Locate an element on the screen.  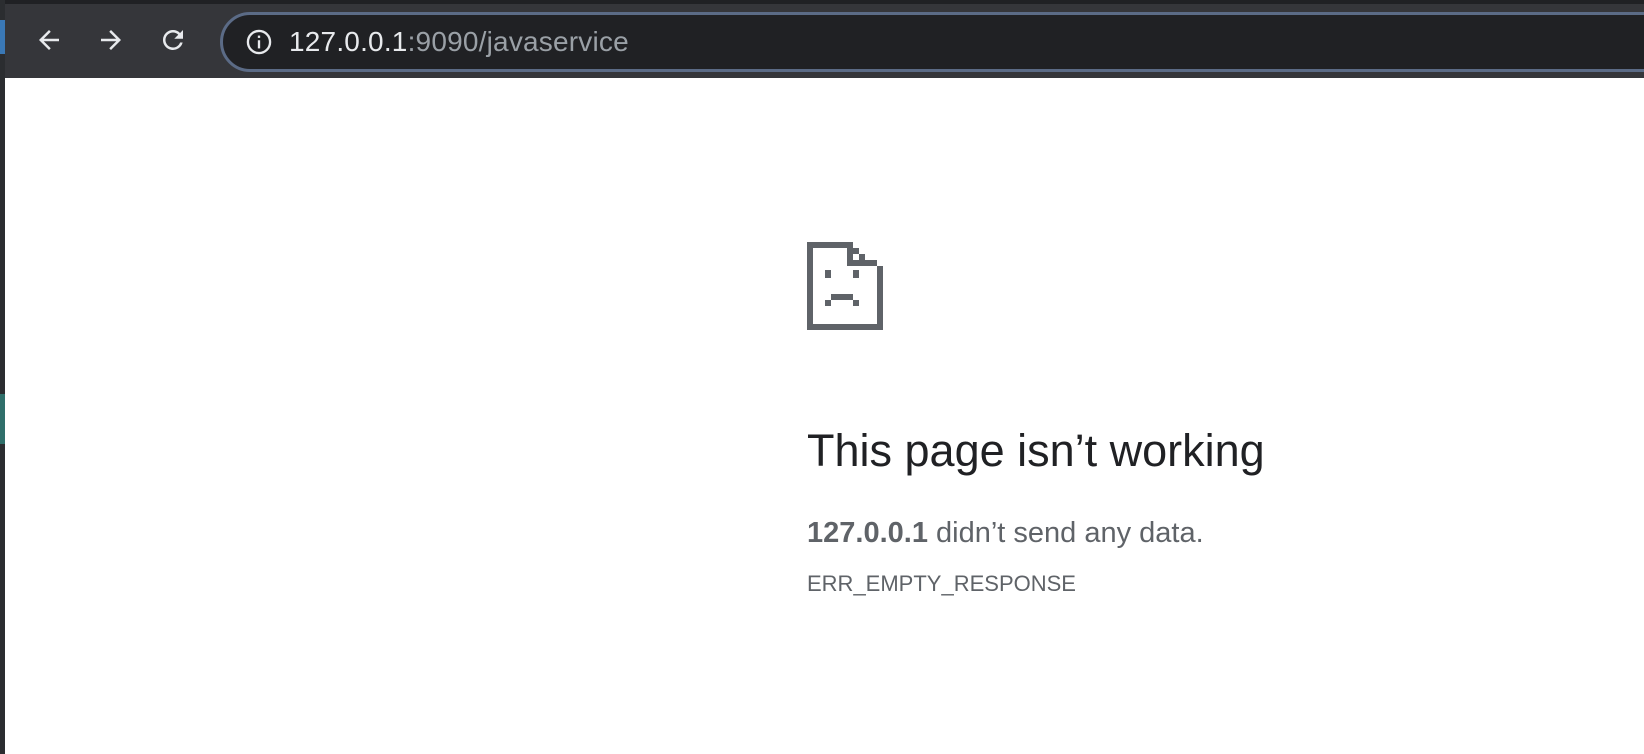
address-bar: 127.0.0.1:9090/javaservice is located at coordinates (932, 42).